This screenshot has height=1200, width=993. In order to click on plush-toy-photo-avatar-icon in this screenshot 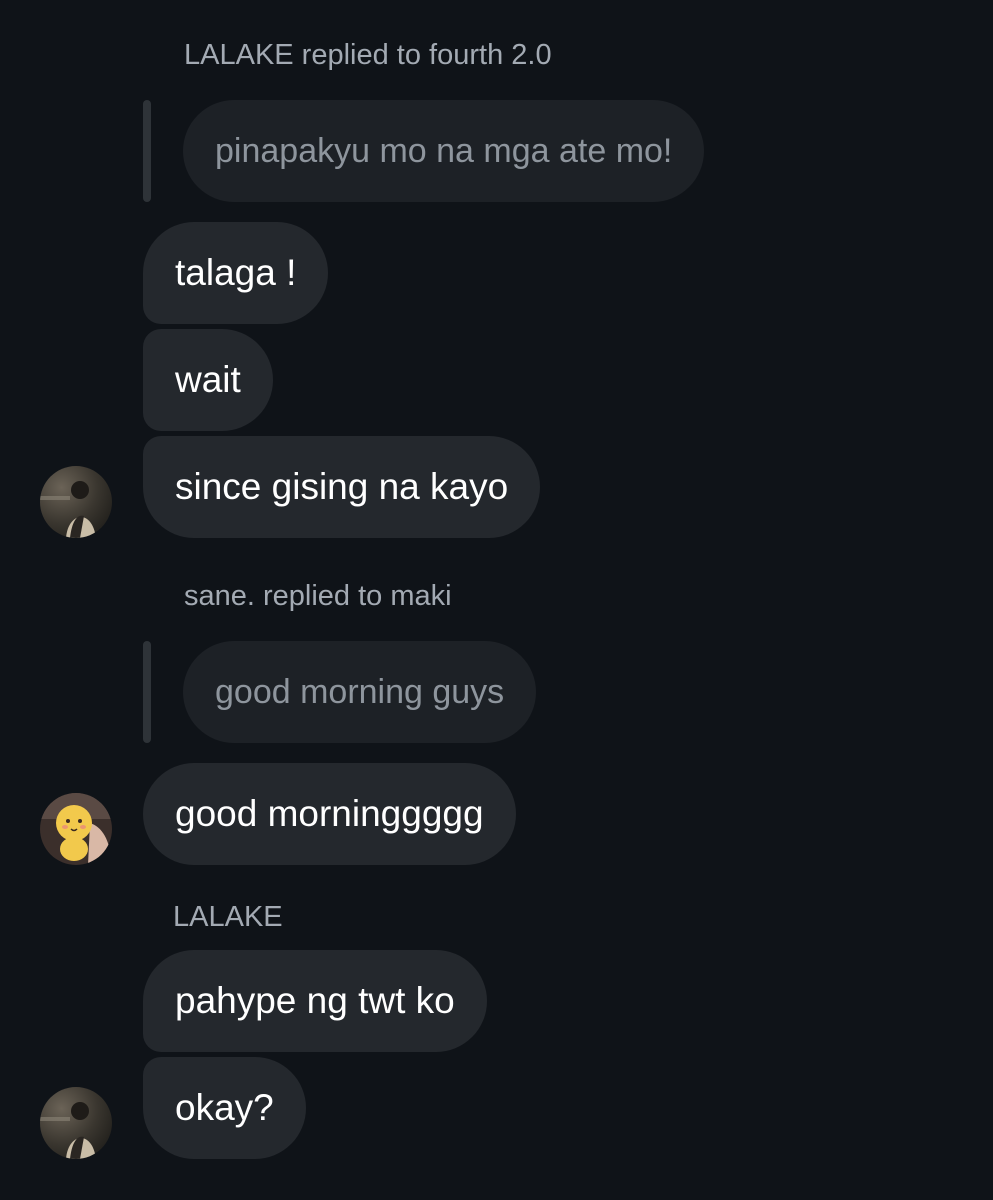, I will do `click(76, 829)`.